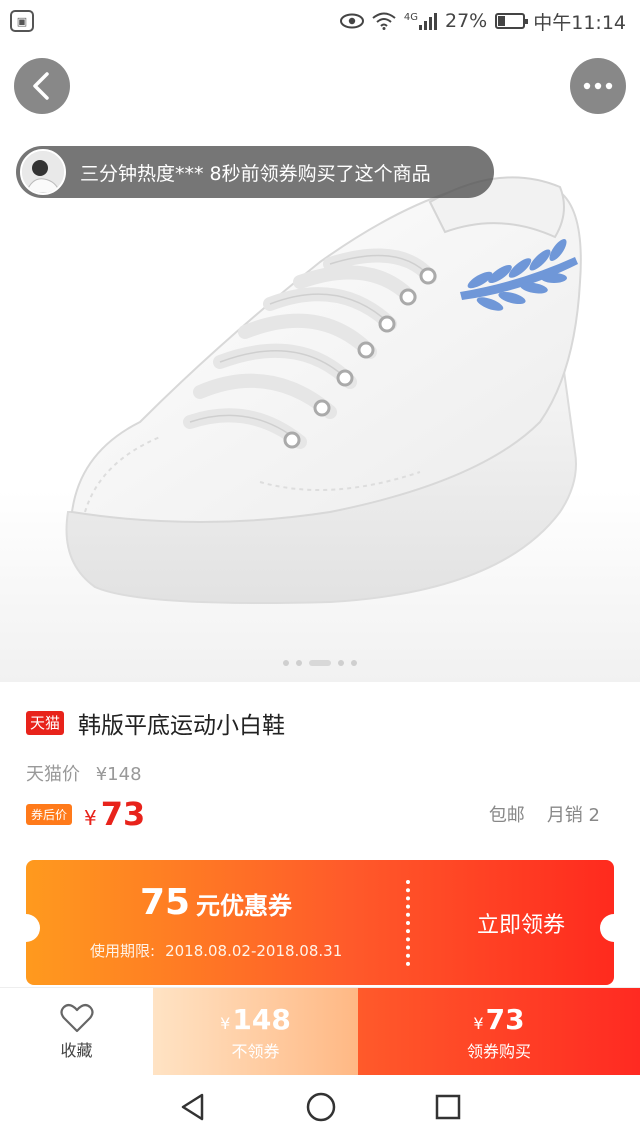 The height and width of the screenshot is (1138, 640). What do you see at coordinates (573, 815) in the screenshot?
I see `monthly-sales: 月销 2` at bounding box center [573, 815].